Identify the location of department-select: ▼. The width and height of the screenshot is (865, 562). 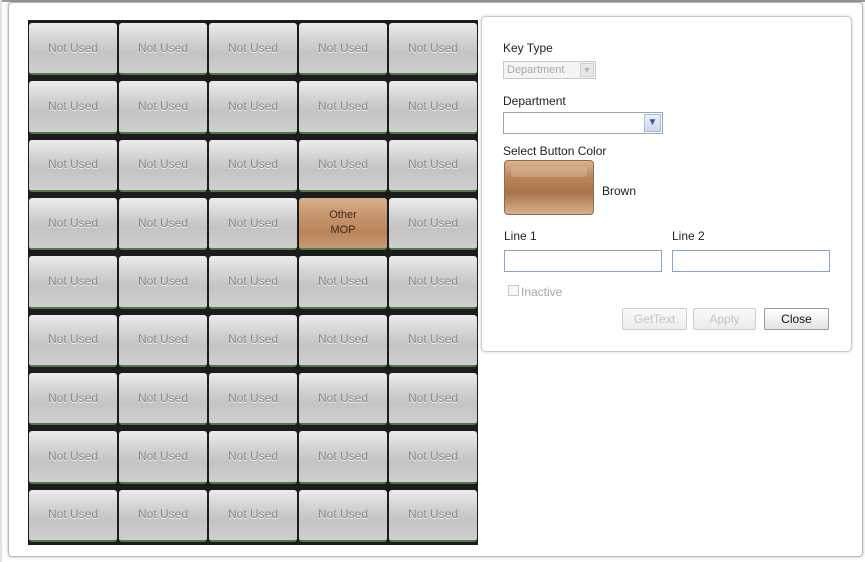
(583, 123).